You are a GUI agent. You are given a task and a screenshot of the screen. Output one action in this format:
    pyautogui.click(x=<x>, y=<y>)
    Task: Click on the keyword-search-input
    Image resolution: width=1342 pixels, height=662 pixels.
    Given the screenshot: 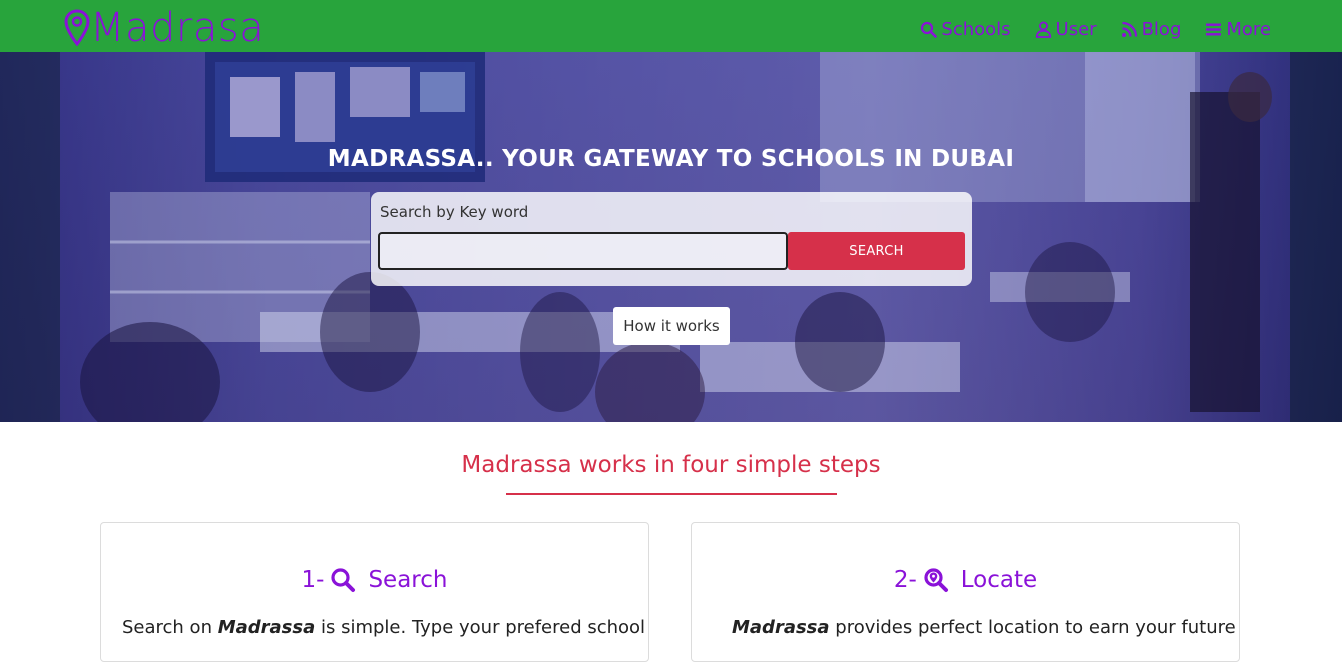 What is the action you would take?
    pyautogui.click(x=583, y=251)
    